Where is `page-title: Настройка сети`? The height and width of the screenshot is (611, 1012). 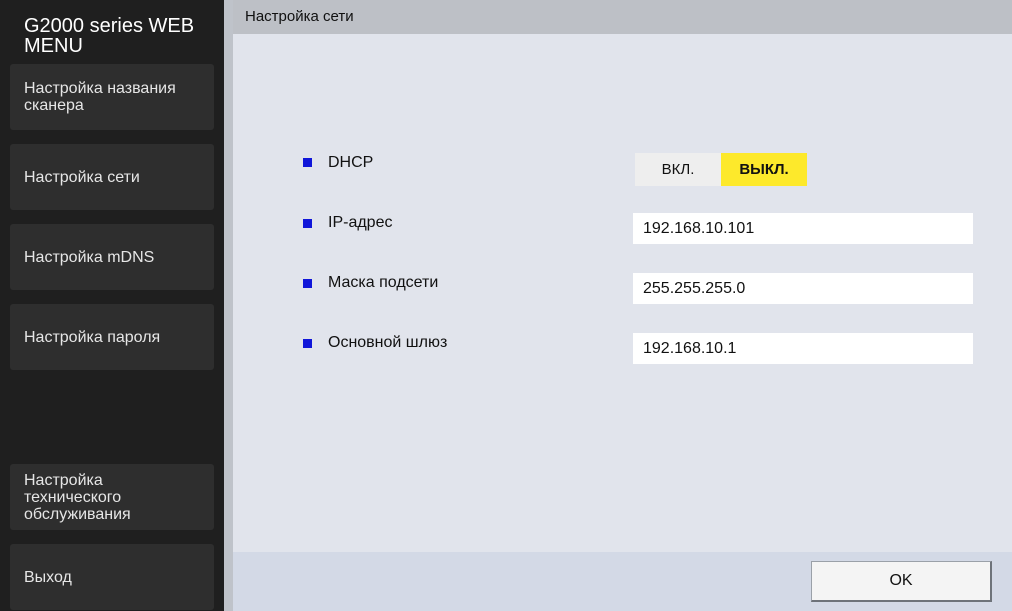
page-title: Настройка сети is located at coordinates (299, 16).